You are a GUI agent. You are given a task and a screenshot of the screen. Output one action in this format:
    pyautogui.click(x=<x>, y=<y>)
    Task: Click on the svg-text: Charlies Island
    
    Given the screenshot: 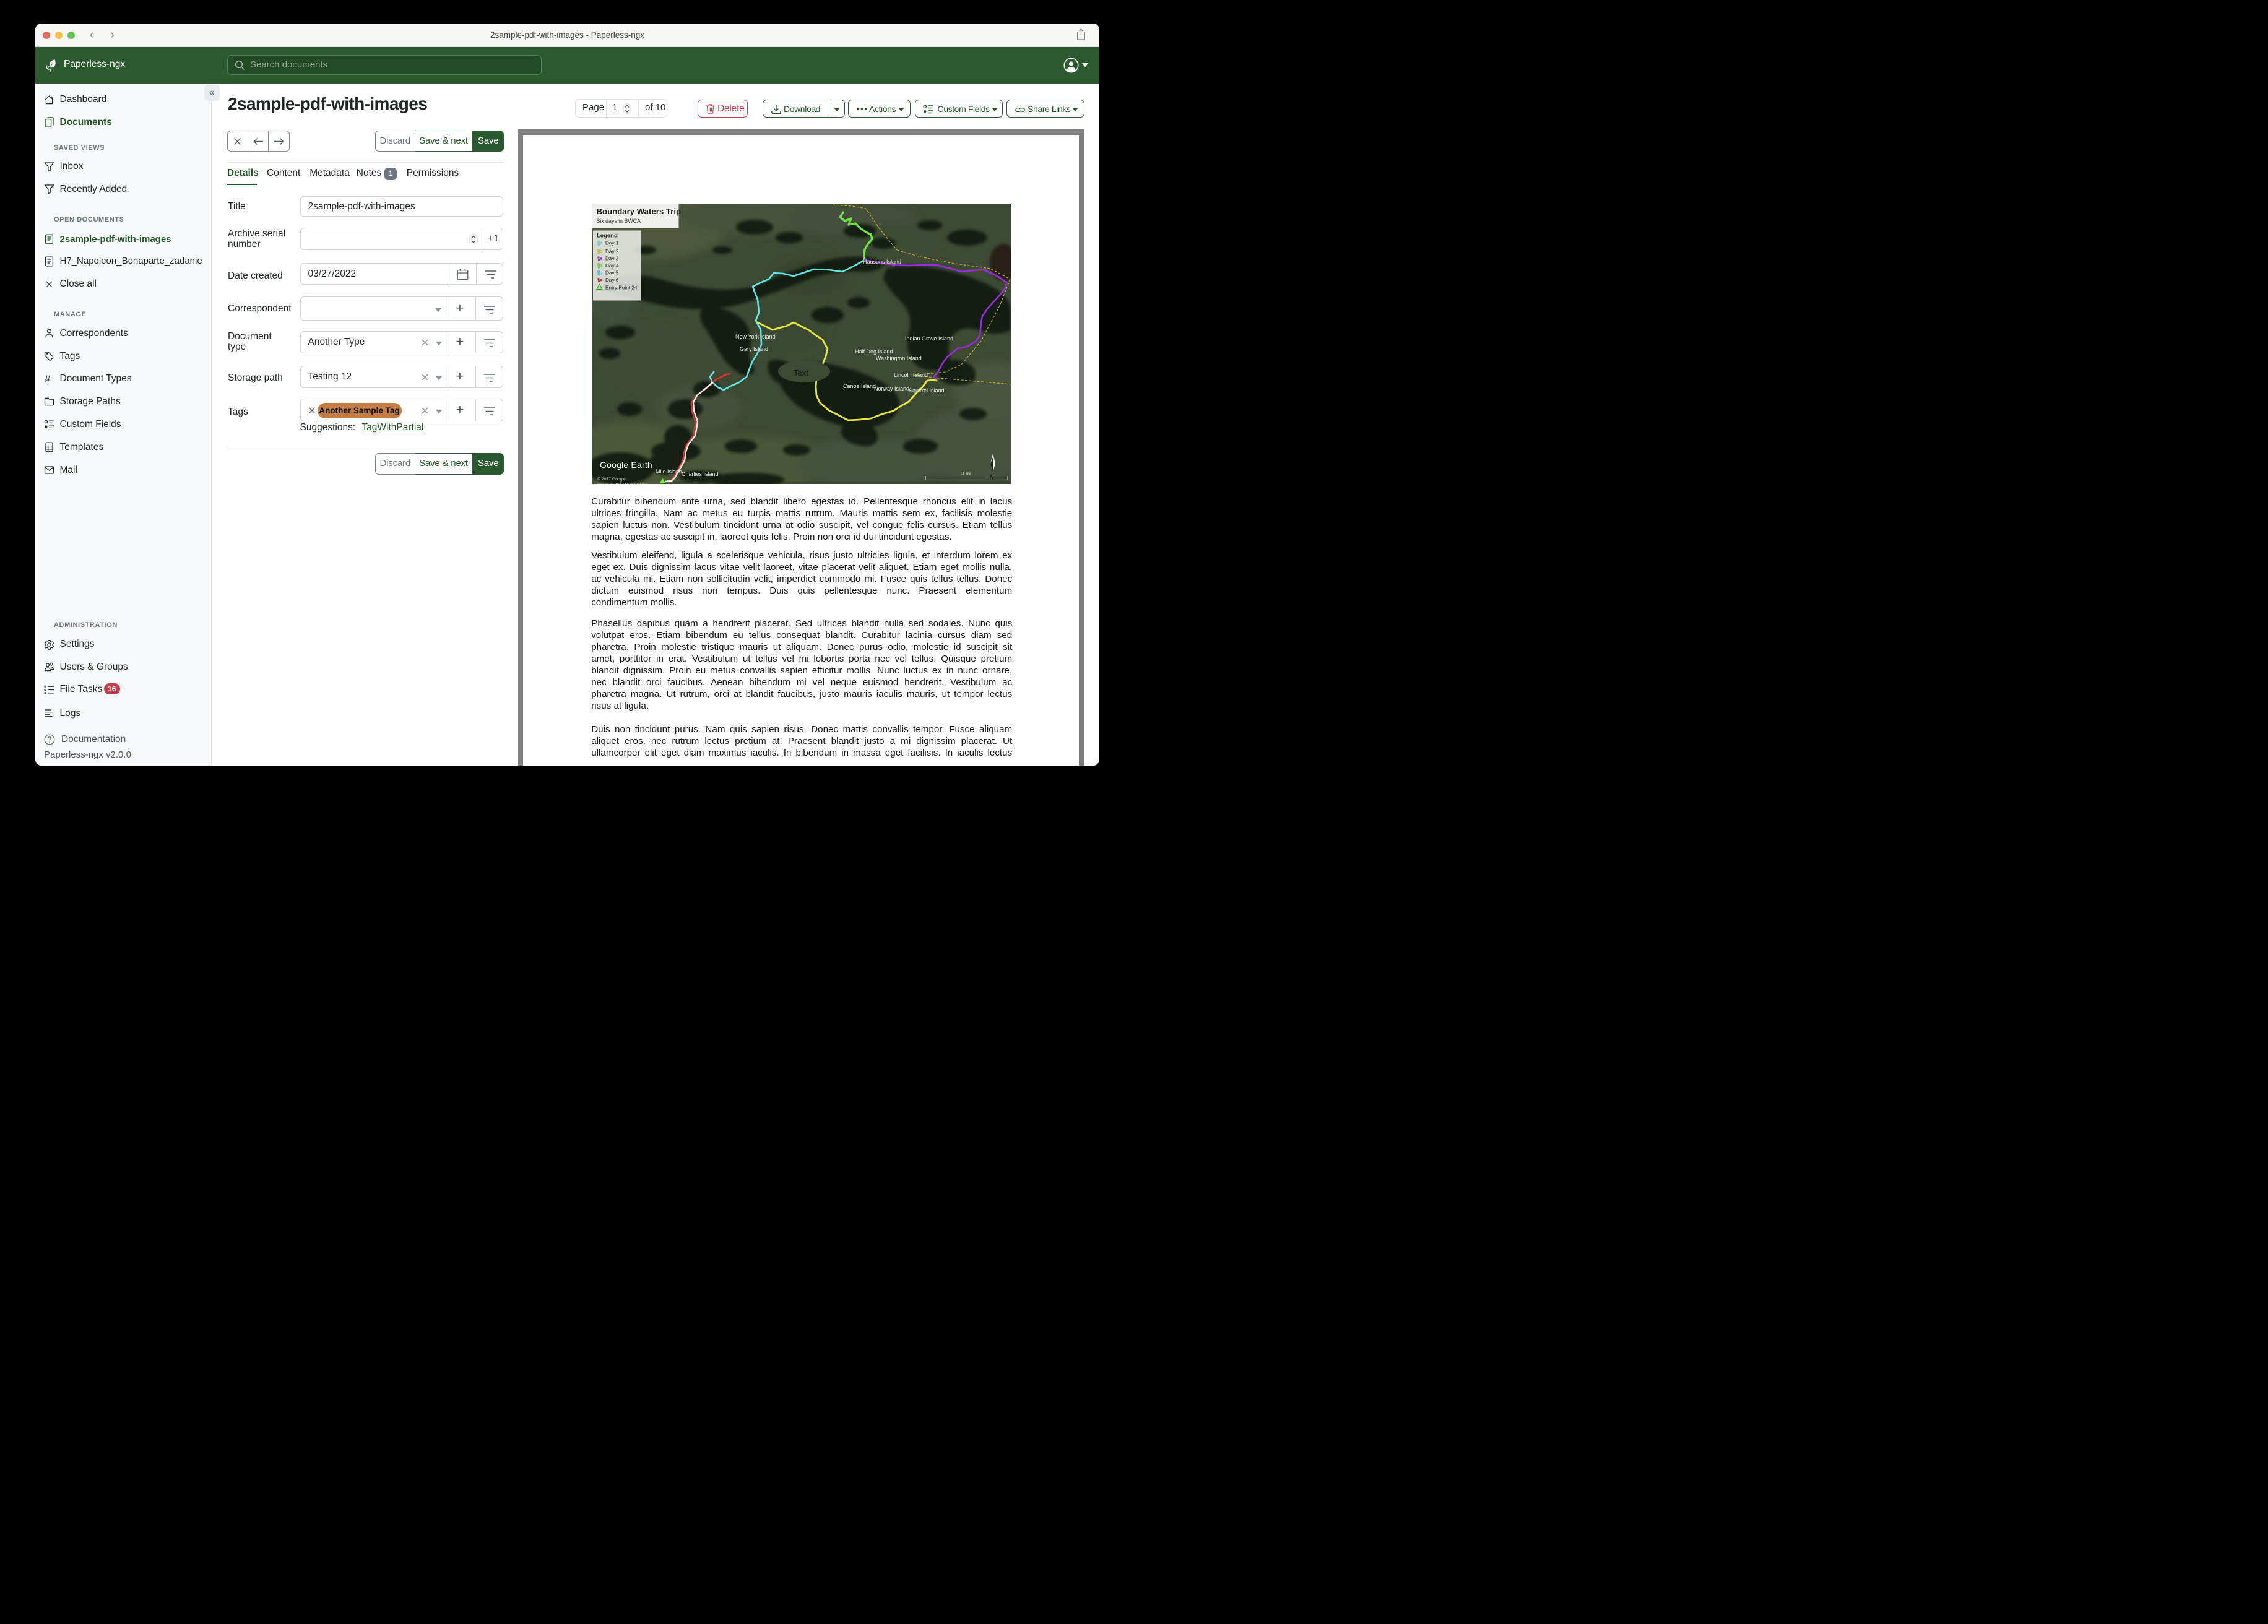 What is the action you would take?
    pyautogui.click(x=700, y=474)
    